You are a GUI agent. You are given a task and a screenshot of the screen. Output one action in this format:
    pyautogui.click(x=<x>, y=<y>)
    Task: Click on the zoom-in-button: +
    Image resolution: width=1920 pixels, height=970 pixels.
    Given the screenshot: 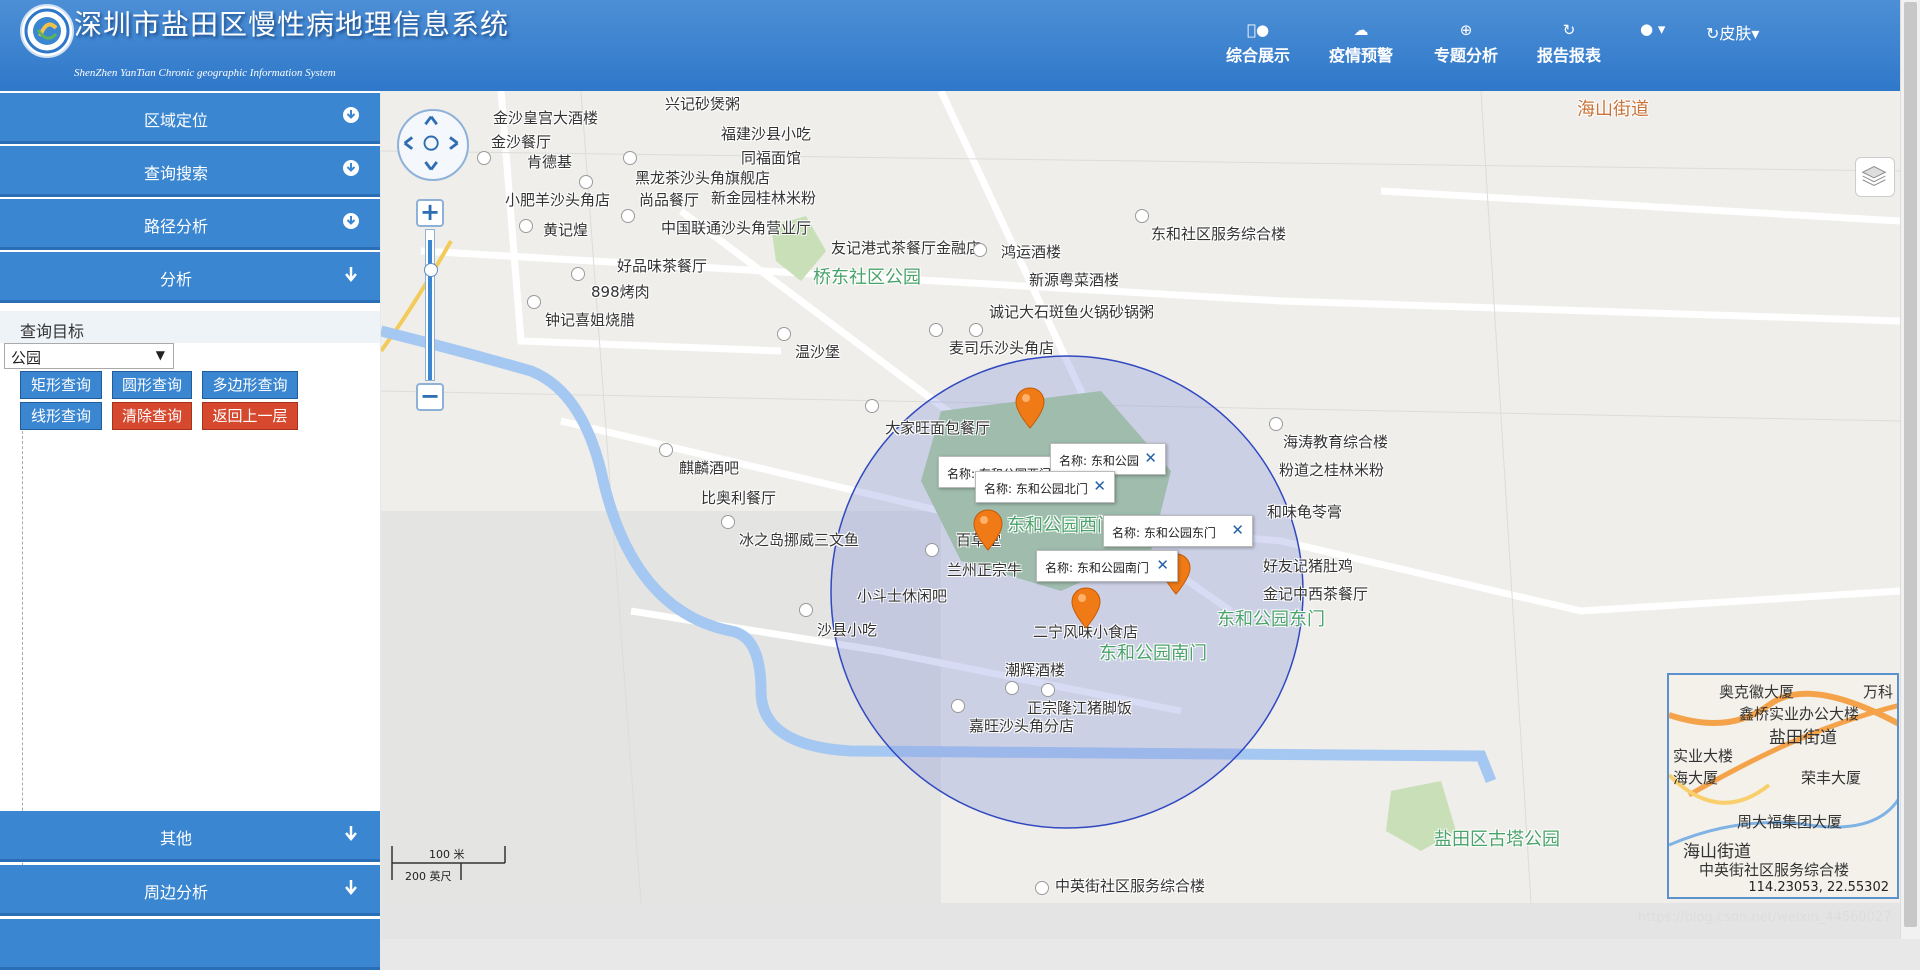 What is the action you would take?
    pyautogui.click(x=430, y=213)
    